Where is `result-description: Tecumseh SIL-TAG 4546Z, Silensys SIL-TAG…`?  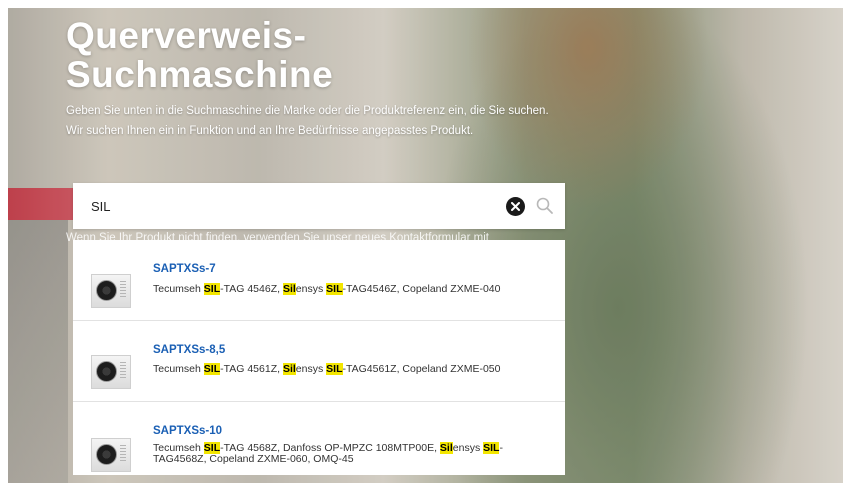
result-description: Tecumseh SIL-TAG 4546Z, Silensys SIL-TAG… is located at coordinates (353, 289).